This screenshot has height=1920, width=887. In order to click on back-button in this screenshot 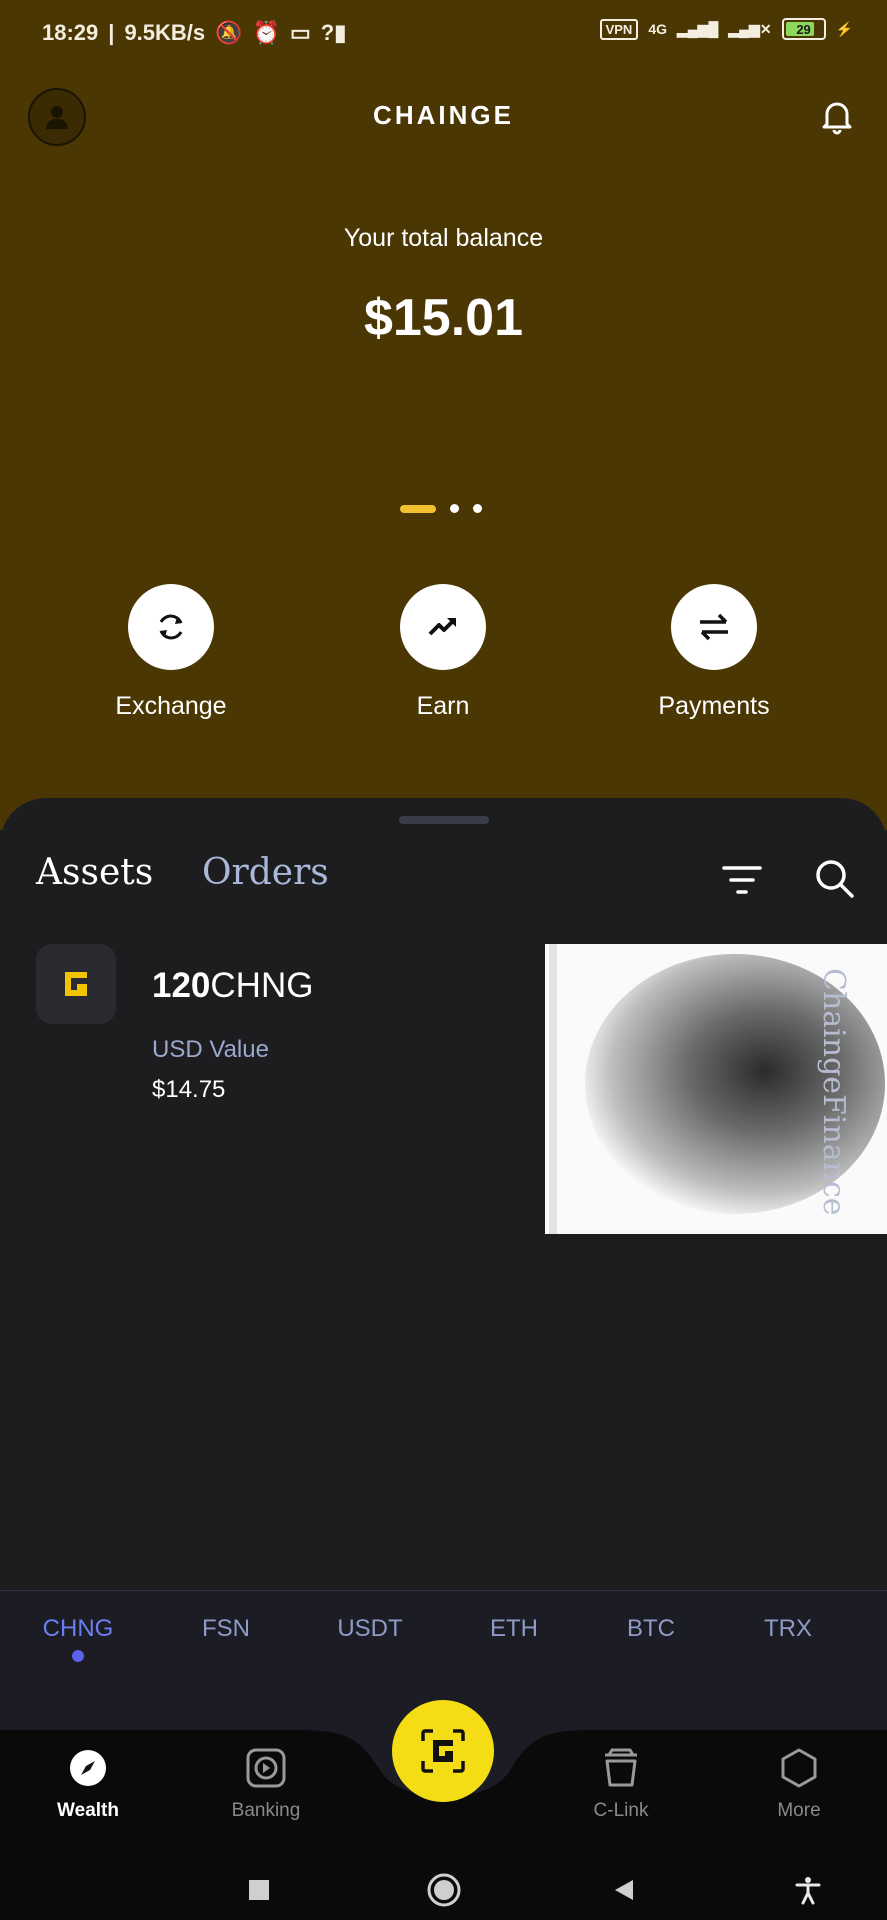, I will do `click(624, 1890)`.